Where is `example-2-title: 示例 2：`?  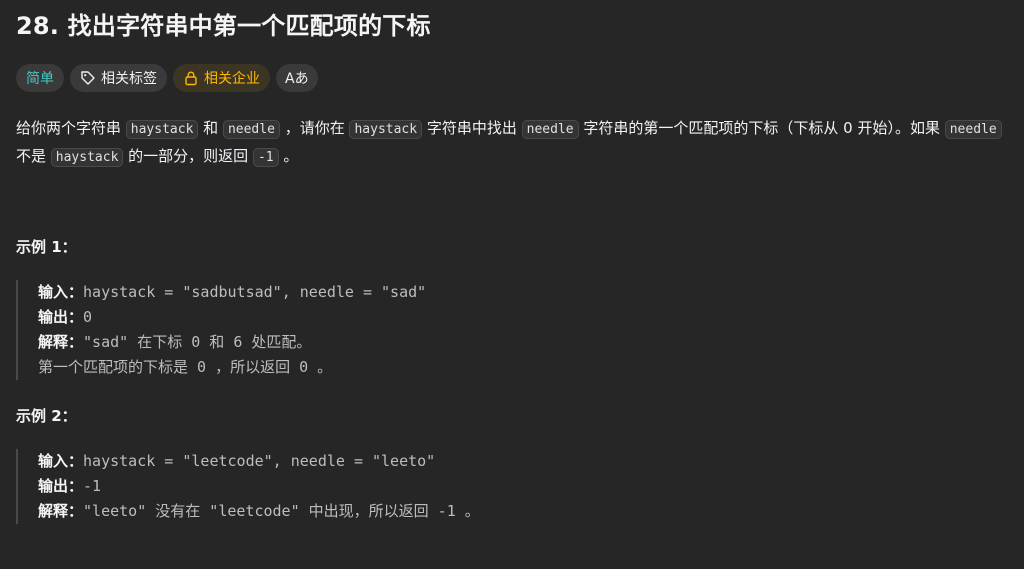 example-2-title: 示例 2： is located at coordinates (46, 416).